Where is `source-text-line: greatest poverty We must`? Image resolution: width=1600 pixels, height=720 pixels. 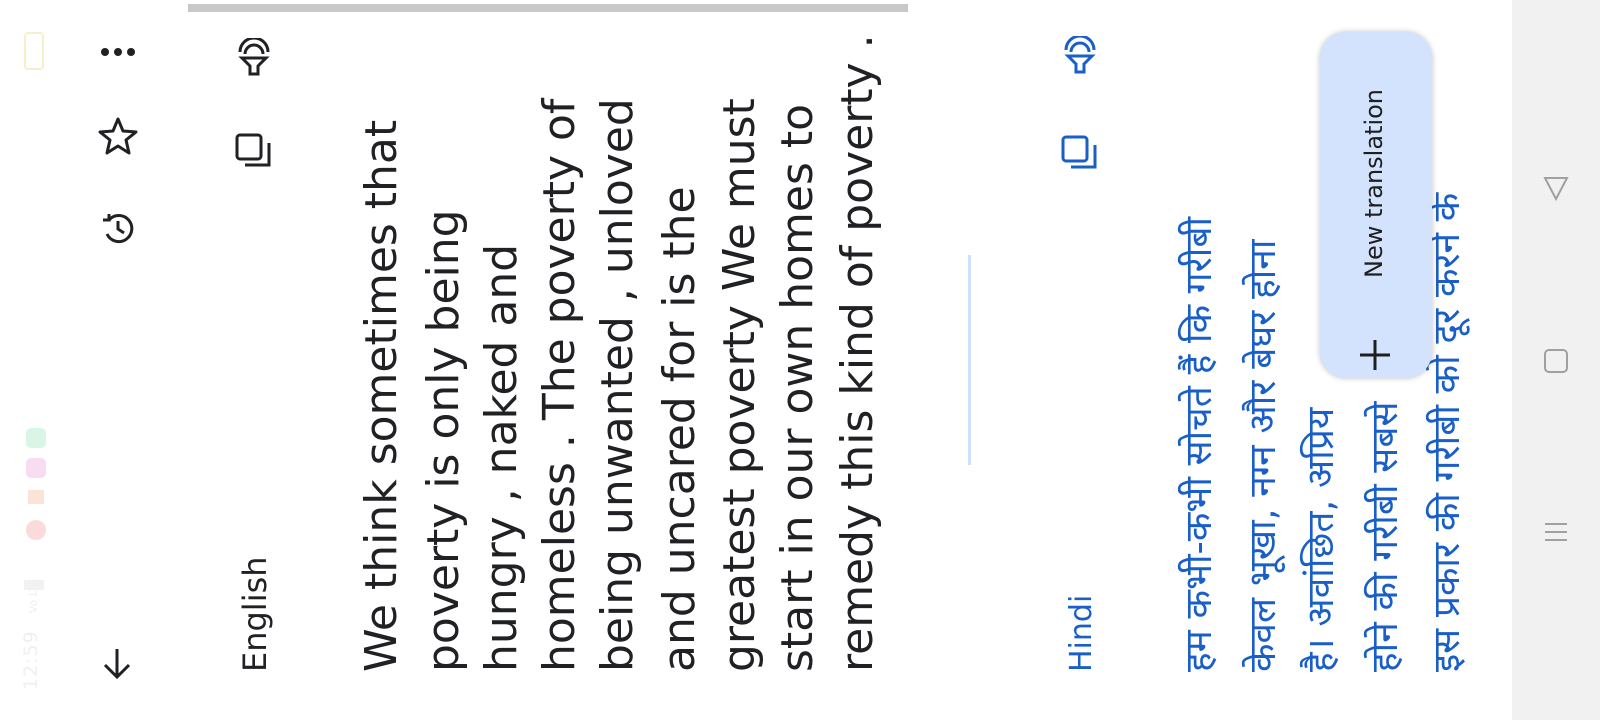 source-text-line: greatest poverty We must is located at coordinates (739, 385).